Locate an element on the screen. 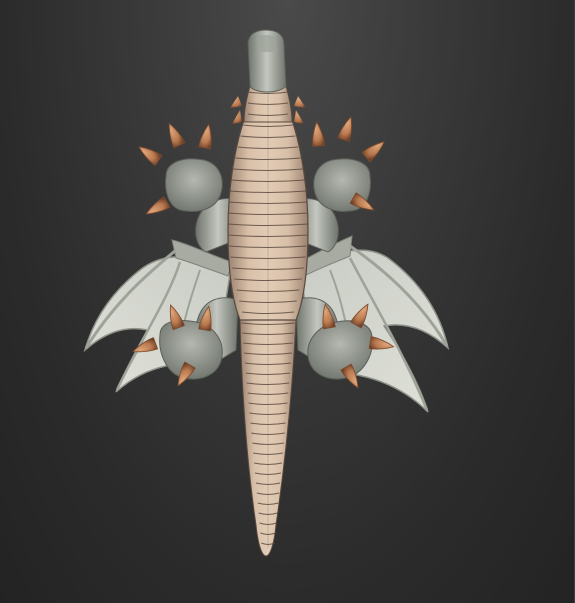  head is located at coordinates (267, 61).